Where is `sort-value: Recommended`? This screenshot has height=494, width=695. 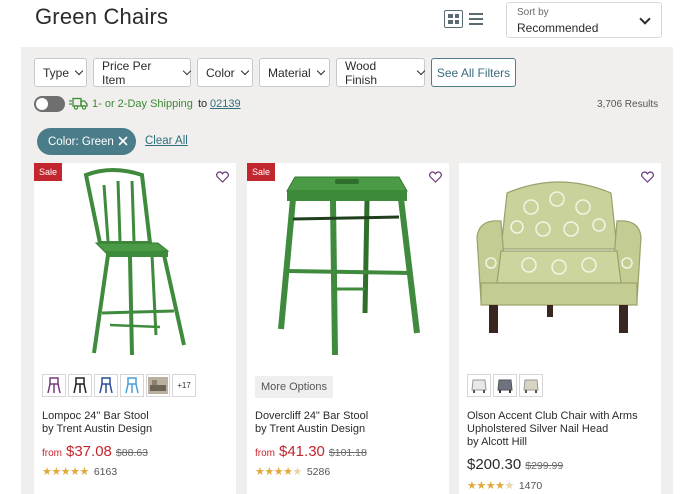
sort-value: Recommended is located at coordinates (558, 28).